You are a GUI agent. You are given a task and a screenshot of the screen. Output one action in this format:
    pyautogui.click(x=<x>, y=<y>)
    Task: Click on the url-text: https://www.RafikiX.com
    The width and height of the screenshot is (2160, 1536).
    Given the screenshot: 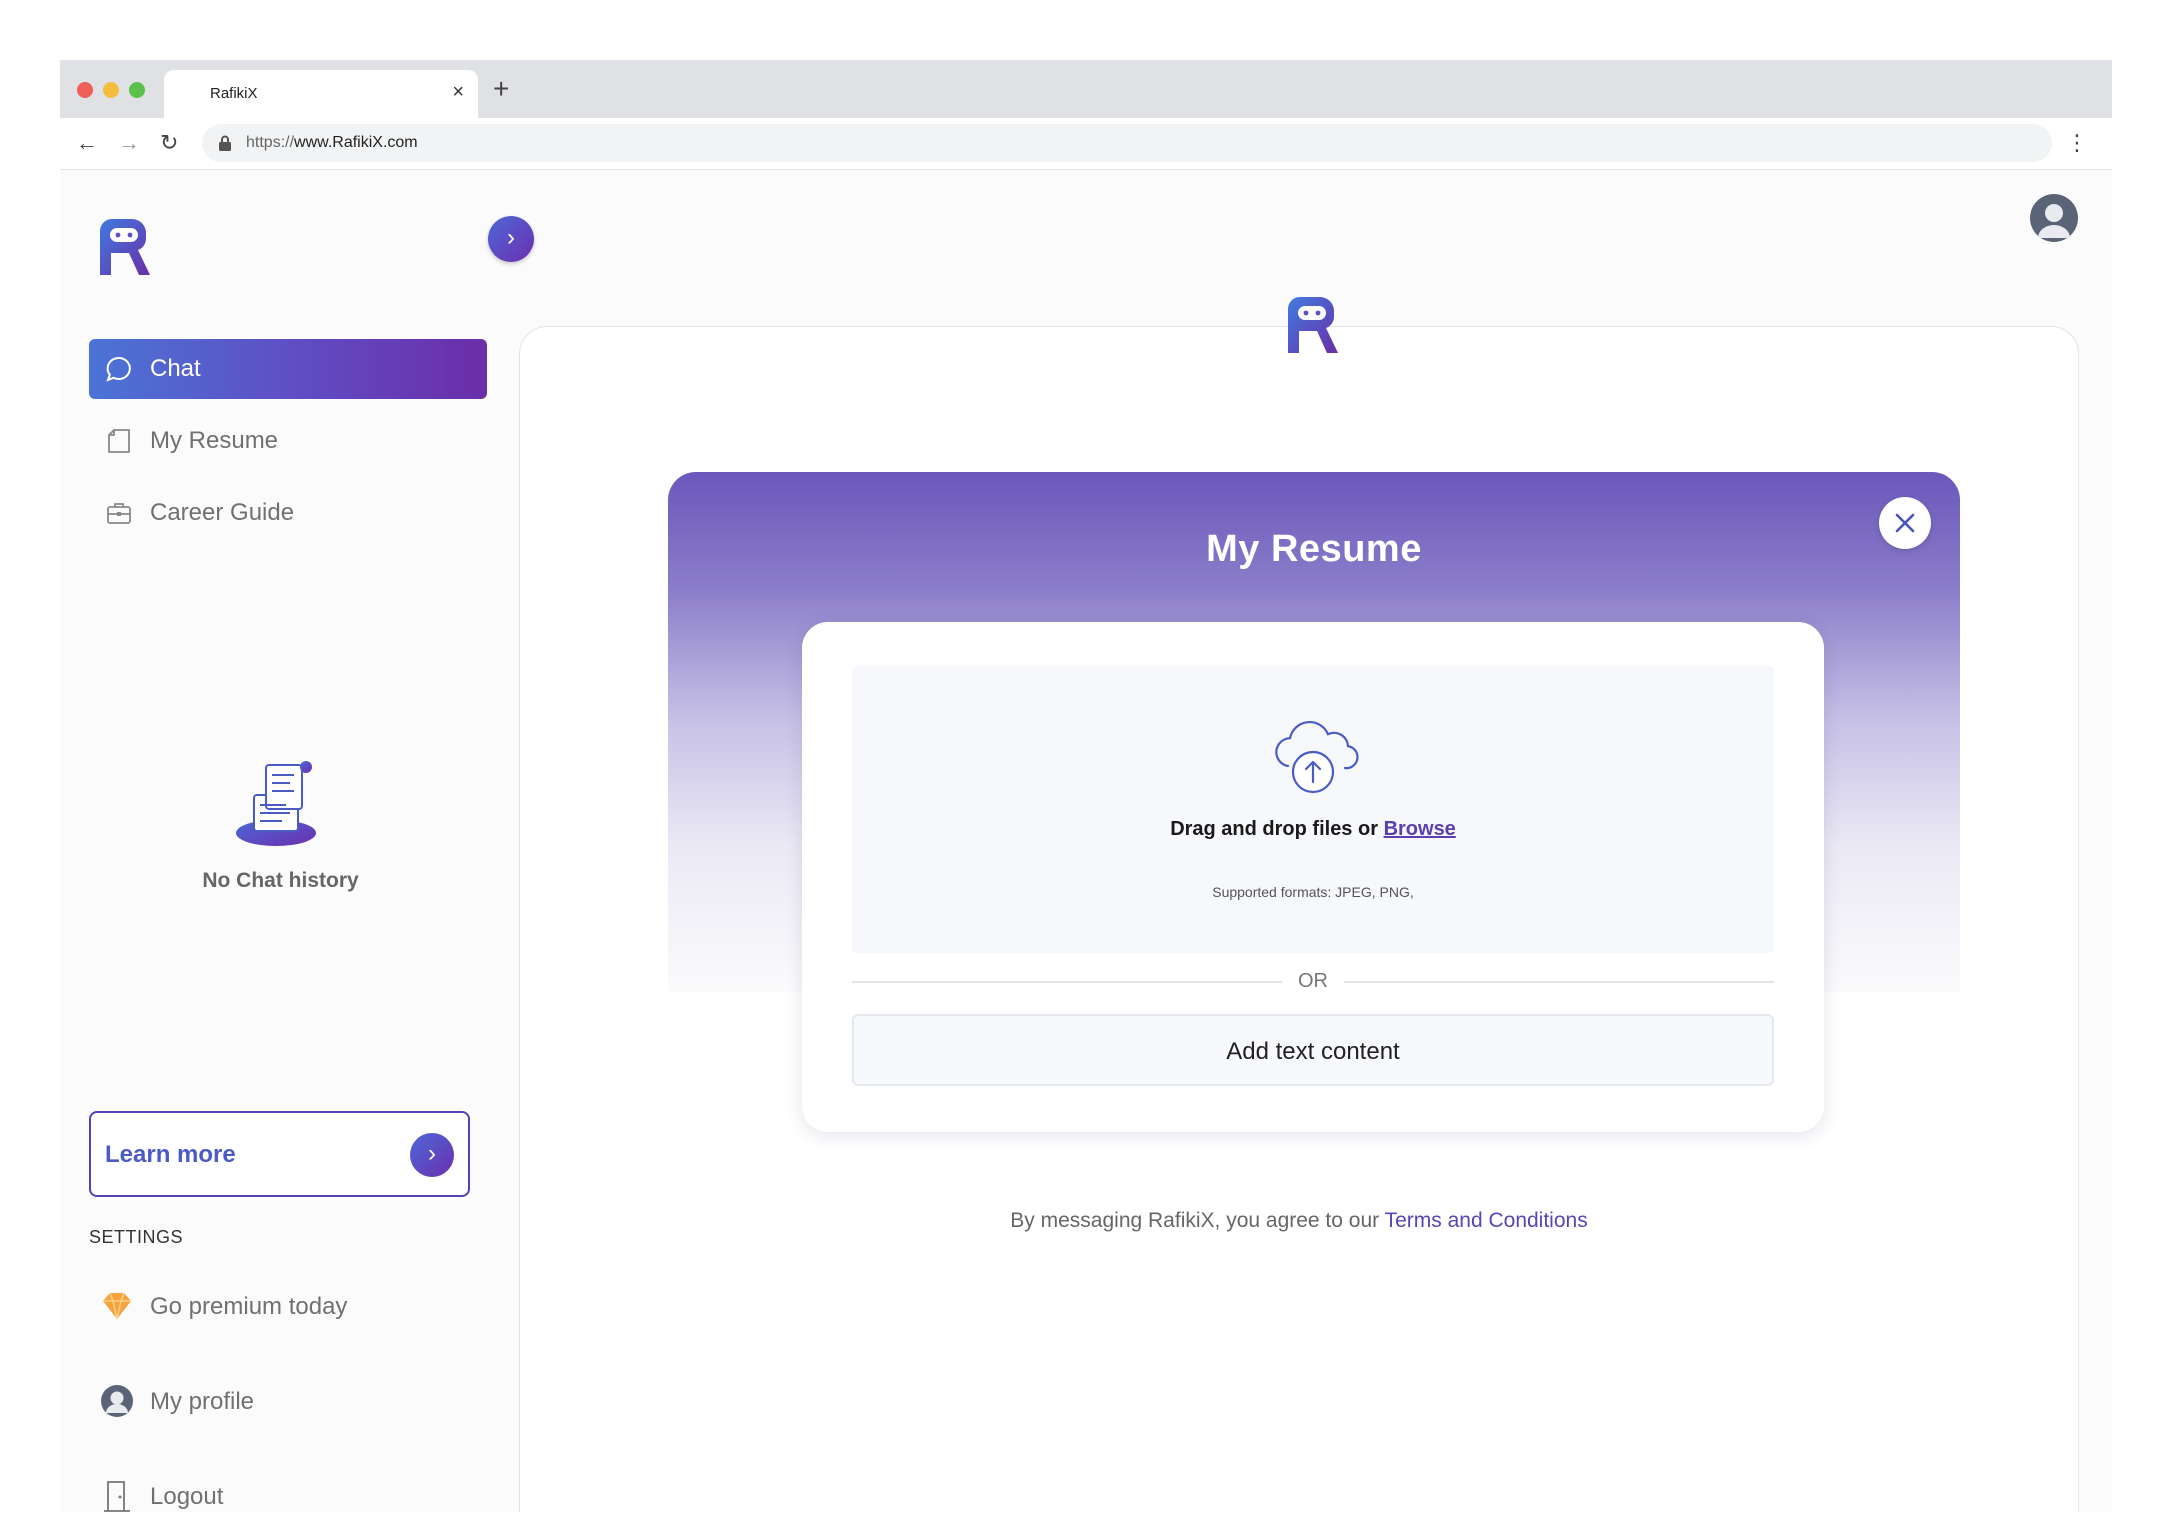 What is the action you would take?
    pyautogui.click(x=332, y=143)
    